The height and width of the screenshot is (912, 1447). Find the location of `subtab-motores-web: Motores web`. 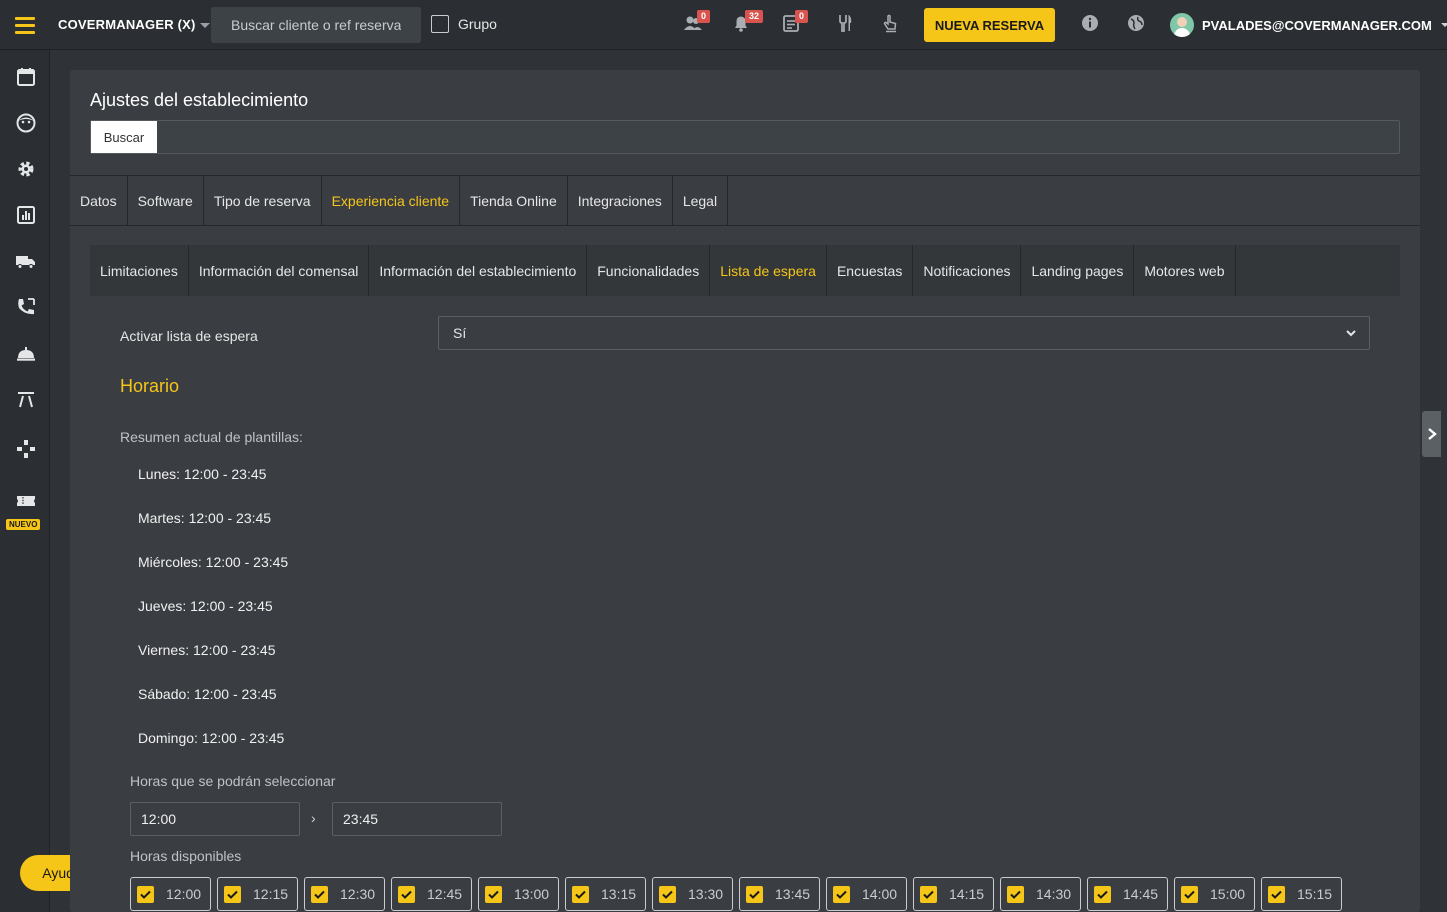

subtab-motores-web: Motores web is located at coordinates (1185, 270).